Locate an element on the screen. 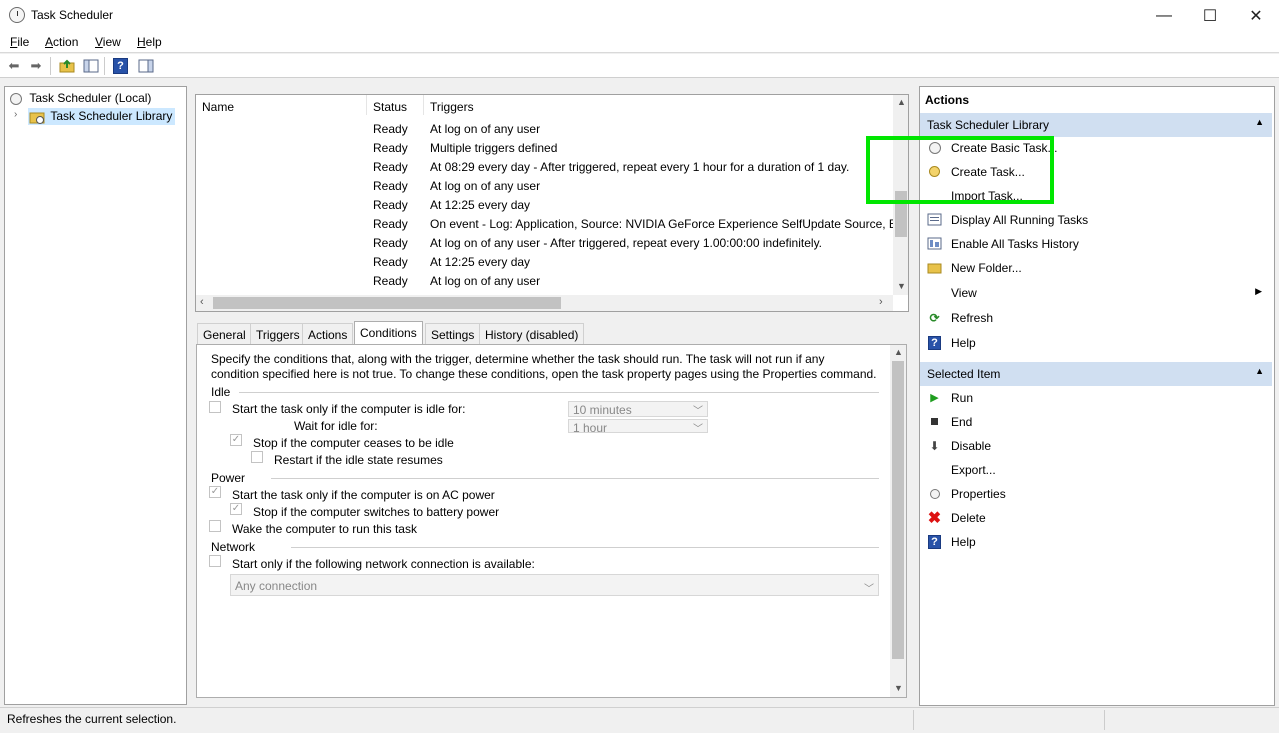  action-display-all-running-tasks: Display All Running Tasks is located at coordinates (1096, 220).